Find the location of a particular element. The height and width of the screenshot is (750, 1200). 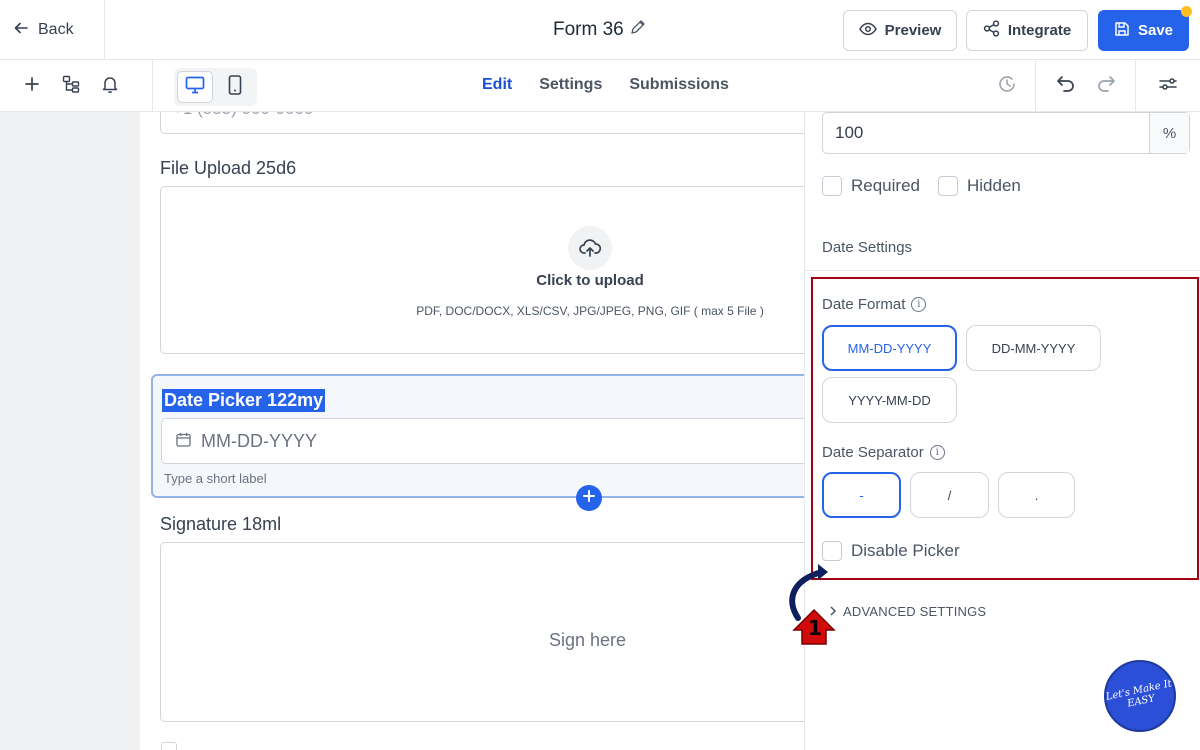

toolbar-left-group is located at coordinates (76, 86).